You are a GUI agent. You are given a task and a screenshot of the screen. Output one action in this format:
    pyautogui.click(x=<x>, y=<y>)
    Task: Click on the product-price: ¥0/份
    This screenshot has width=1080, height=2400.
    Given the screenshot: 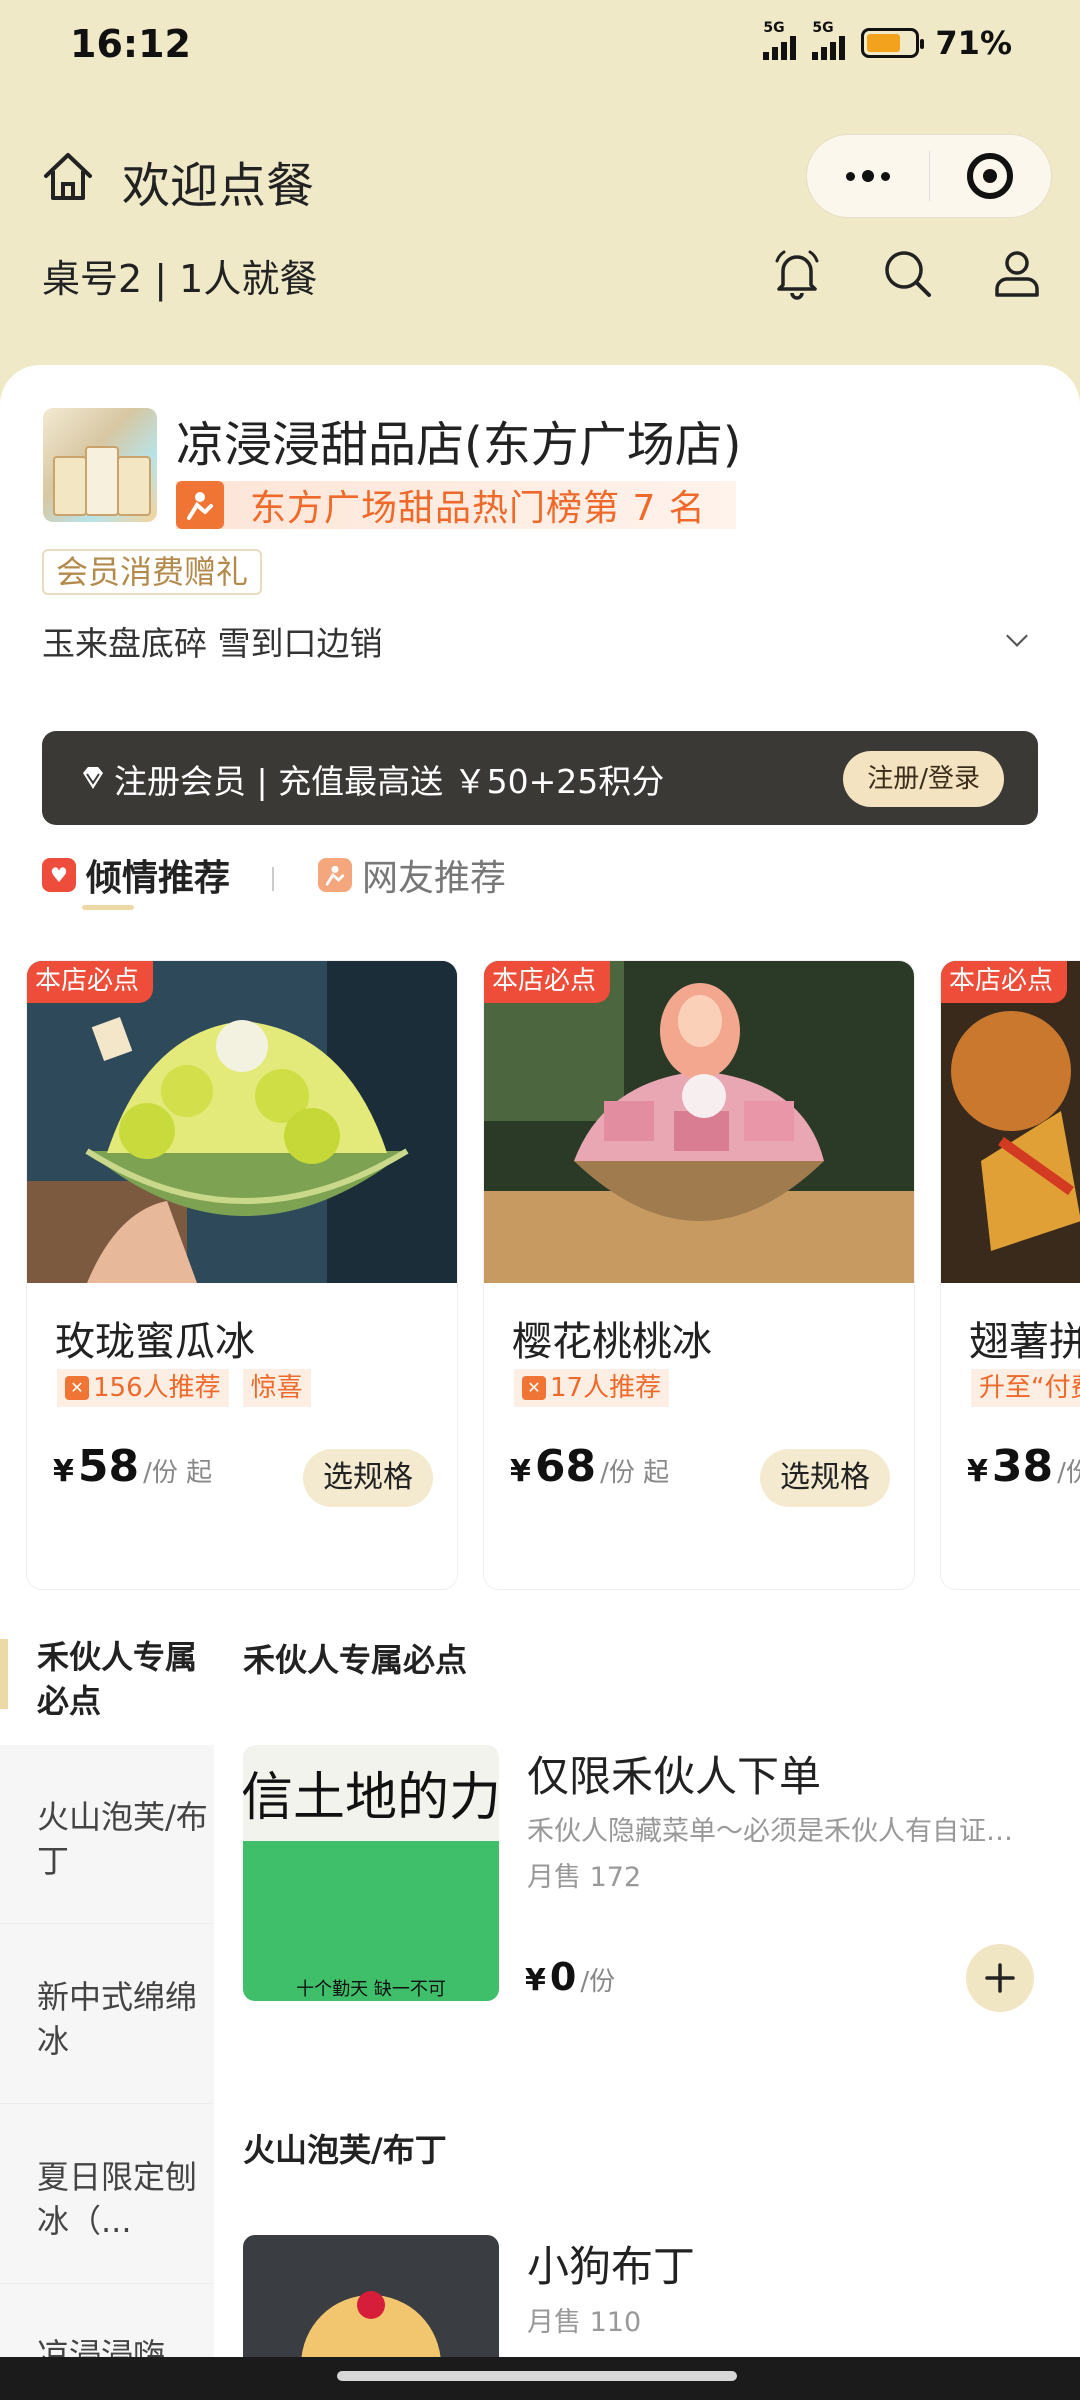 What is the action you would take?
    pyautogui.click(x=570, y=1977)
    